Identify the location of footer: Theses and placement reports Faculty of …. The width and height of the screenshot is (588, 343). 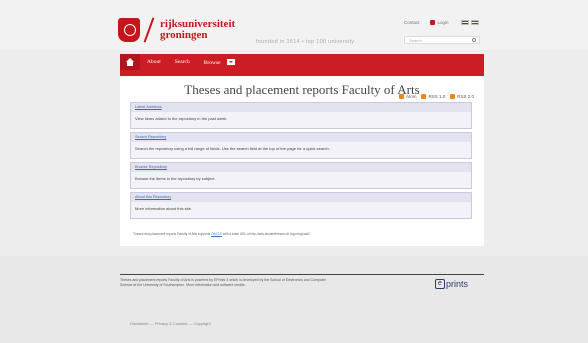
(302, 285).